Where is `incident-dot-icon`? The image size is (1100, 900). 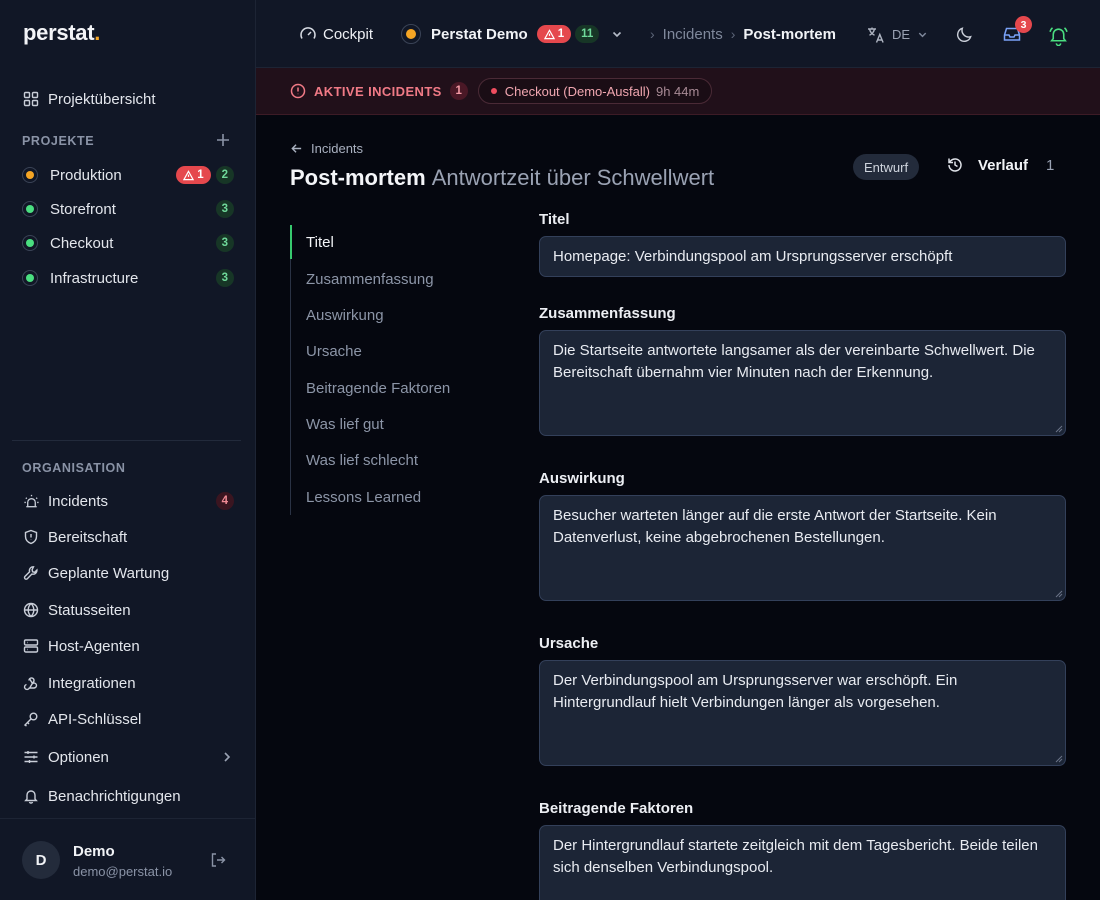
incident-dot-icon is located at coordinates (493, 91).